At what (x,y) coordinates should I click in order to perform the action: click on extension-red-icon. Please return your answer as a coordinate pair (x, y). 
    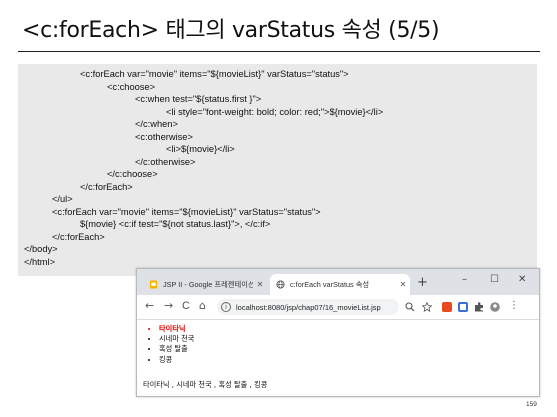
    Looking at the image, I should click on (447, 307).